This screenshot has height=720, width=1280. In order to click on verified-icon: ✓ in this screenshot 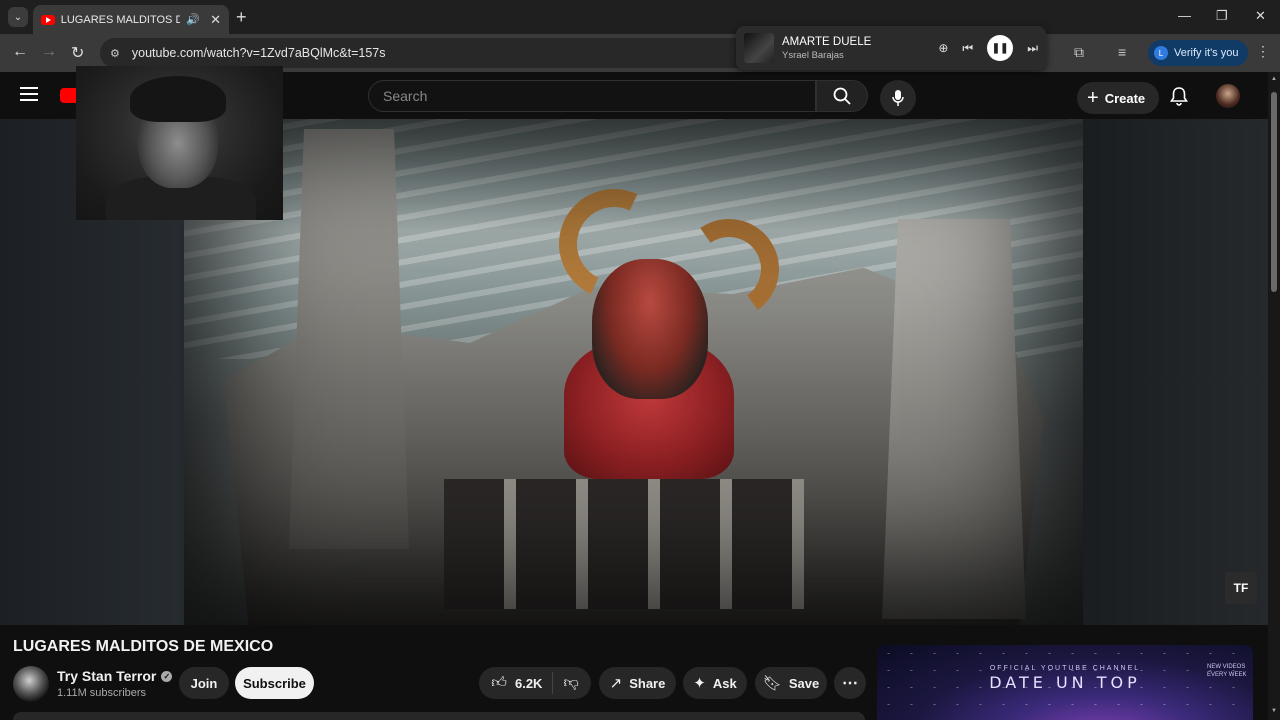, I will do `click(167, 676)`.